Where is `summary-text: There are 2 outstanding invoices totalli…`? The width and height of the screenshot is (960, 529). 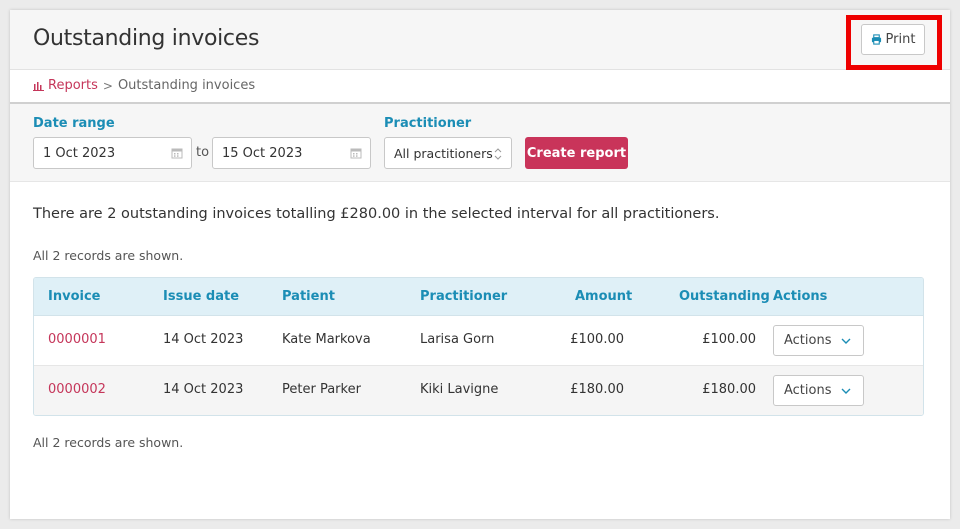
summary-text: There are 2 outstanding invoices totalli… is located at coordinates (376, 214).